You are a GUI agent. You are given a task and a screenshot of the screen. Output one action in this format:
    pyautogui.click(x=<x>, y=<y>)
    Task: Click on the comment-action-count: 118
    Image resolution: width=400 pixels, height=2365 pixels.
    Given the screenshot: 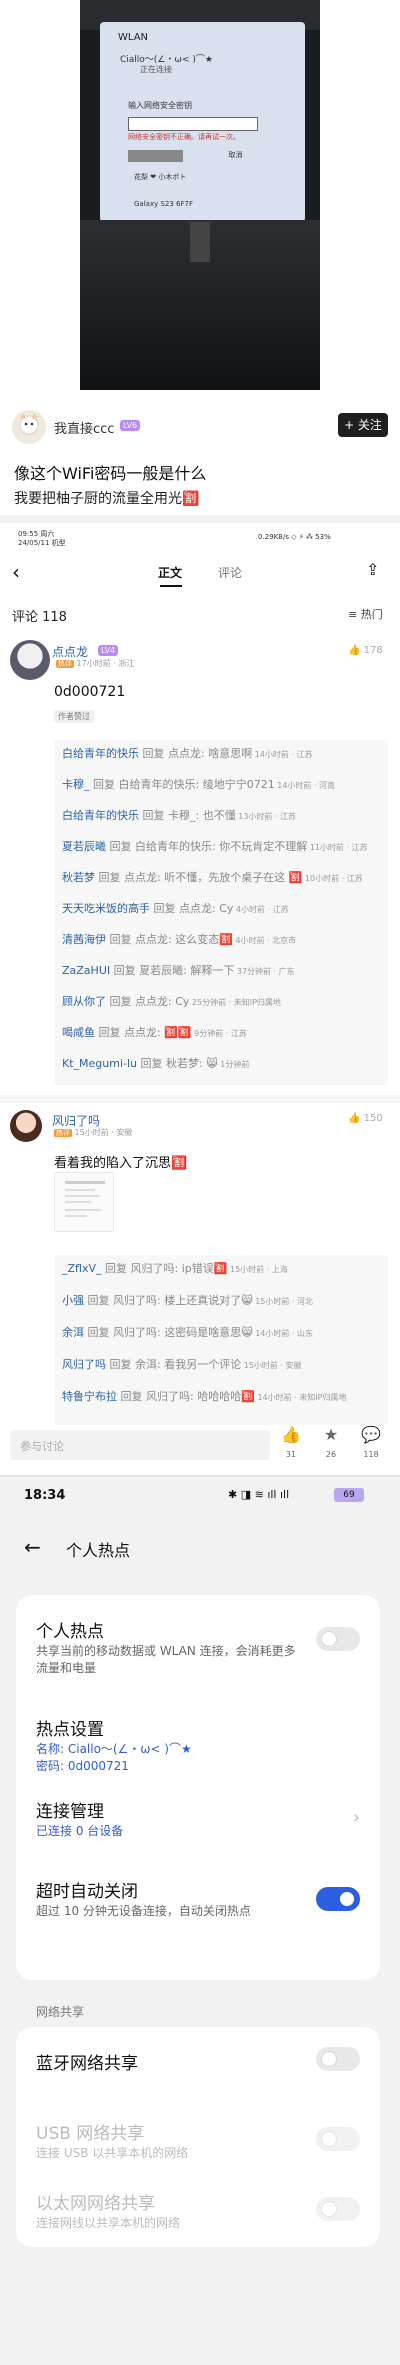 What is the action you would take?
    pyautogui.click(x=371, y=1454)
    